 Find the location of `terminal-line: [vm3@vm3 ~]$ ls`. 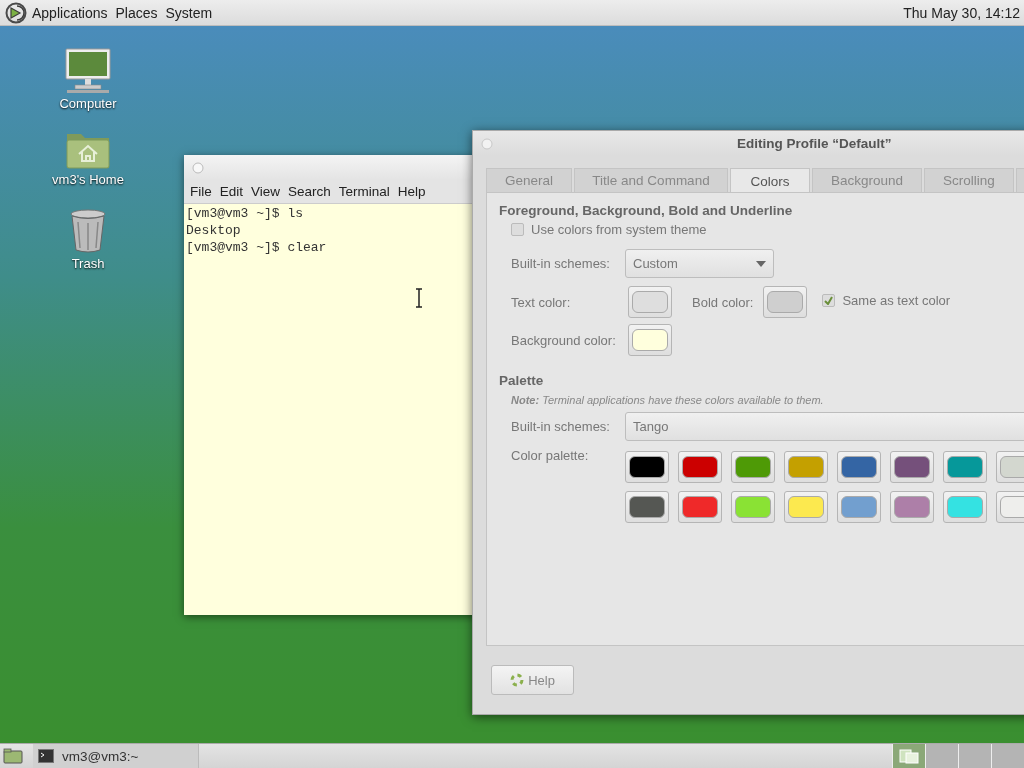

terminal-line: [vm3@vm3 ~]$ ls is located at coordinates (245, 213).